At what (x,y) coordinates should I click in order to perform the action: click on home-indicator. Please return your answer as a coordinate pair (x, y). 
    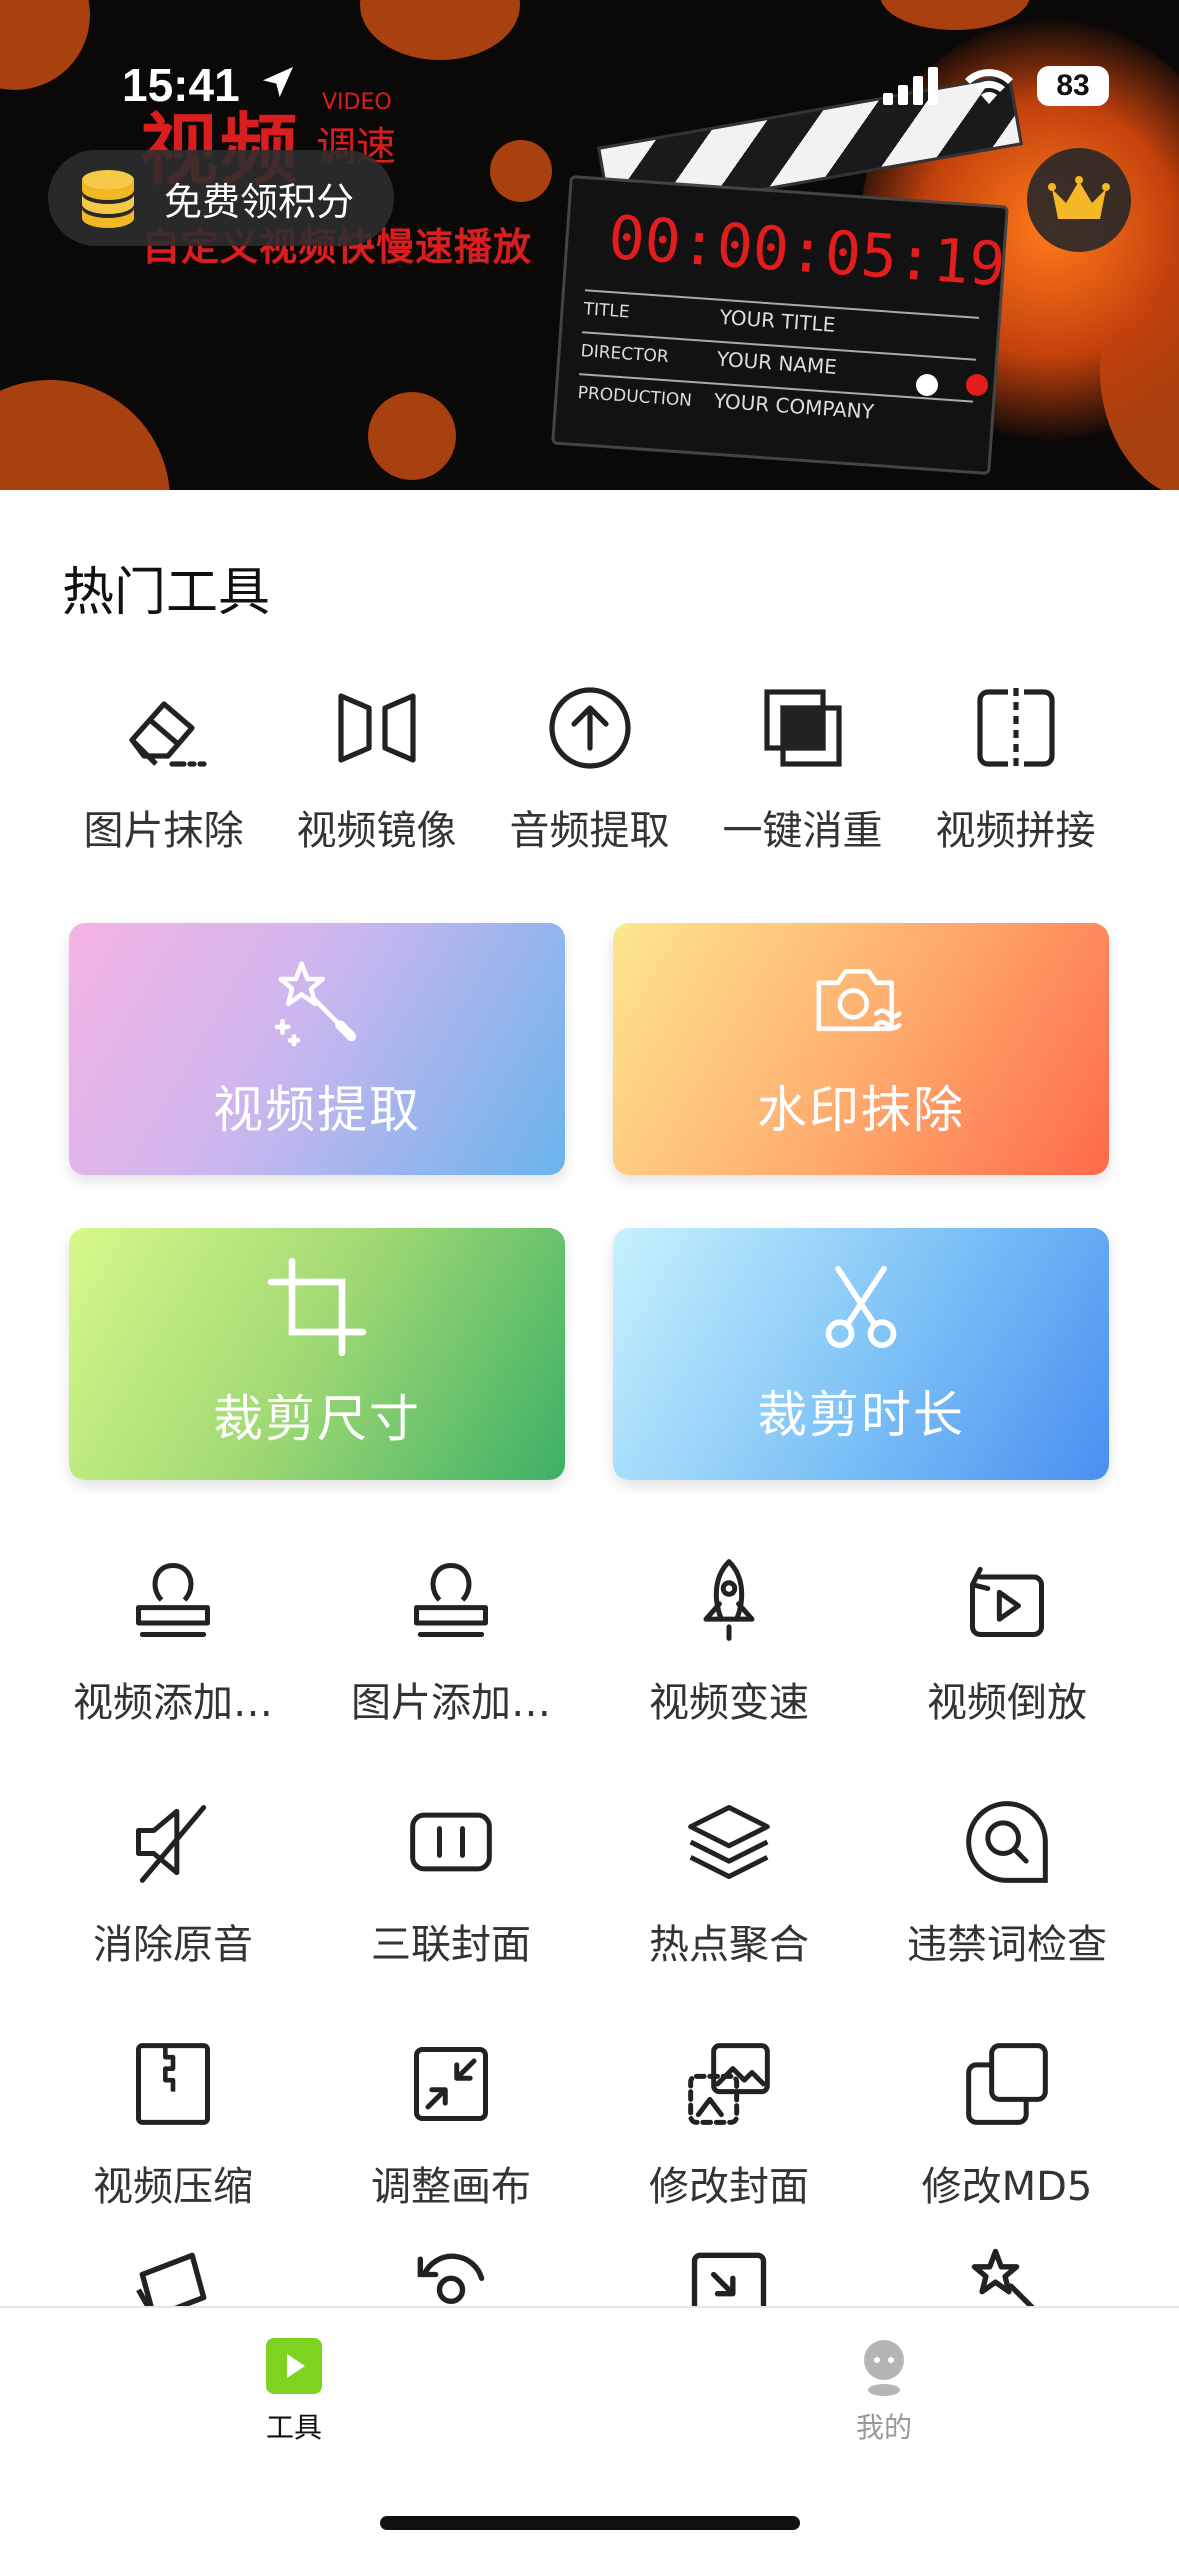
    Looking at the image, I should click on (590, 2523).